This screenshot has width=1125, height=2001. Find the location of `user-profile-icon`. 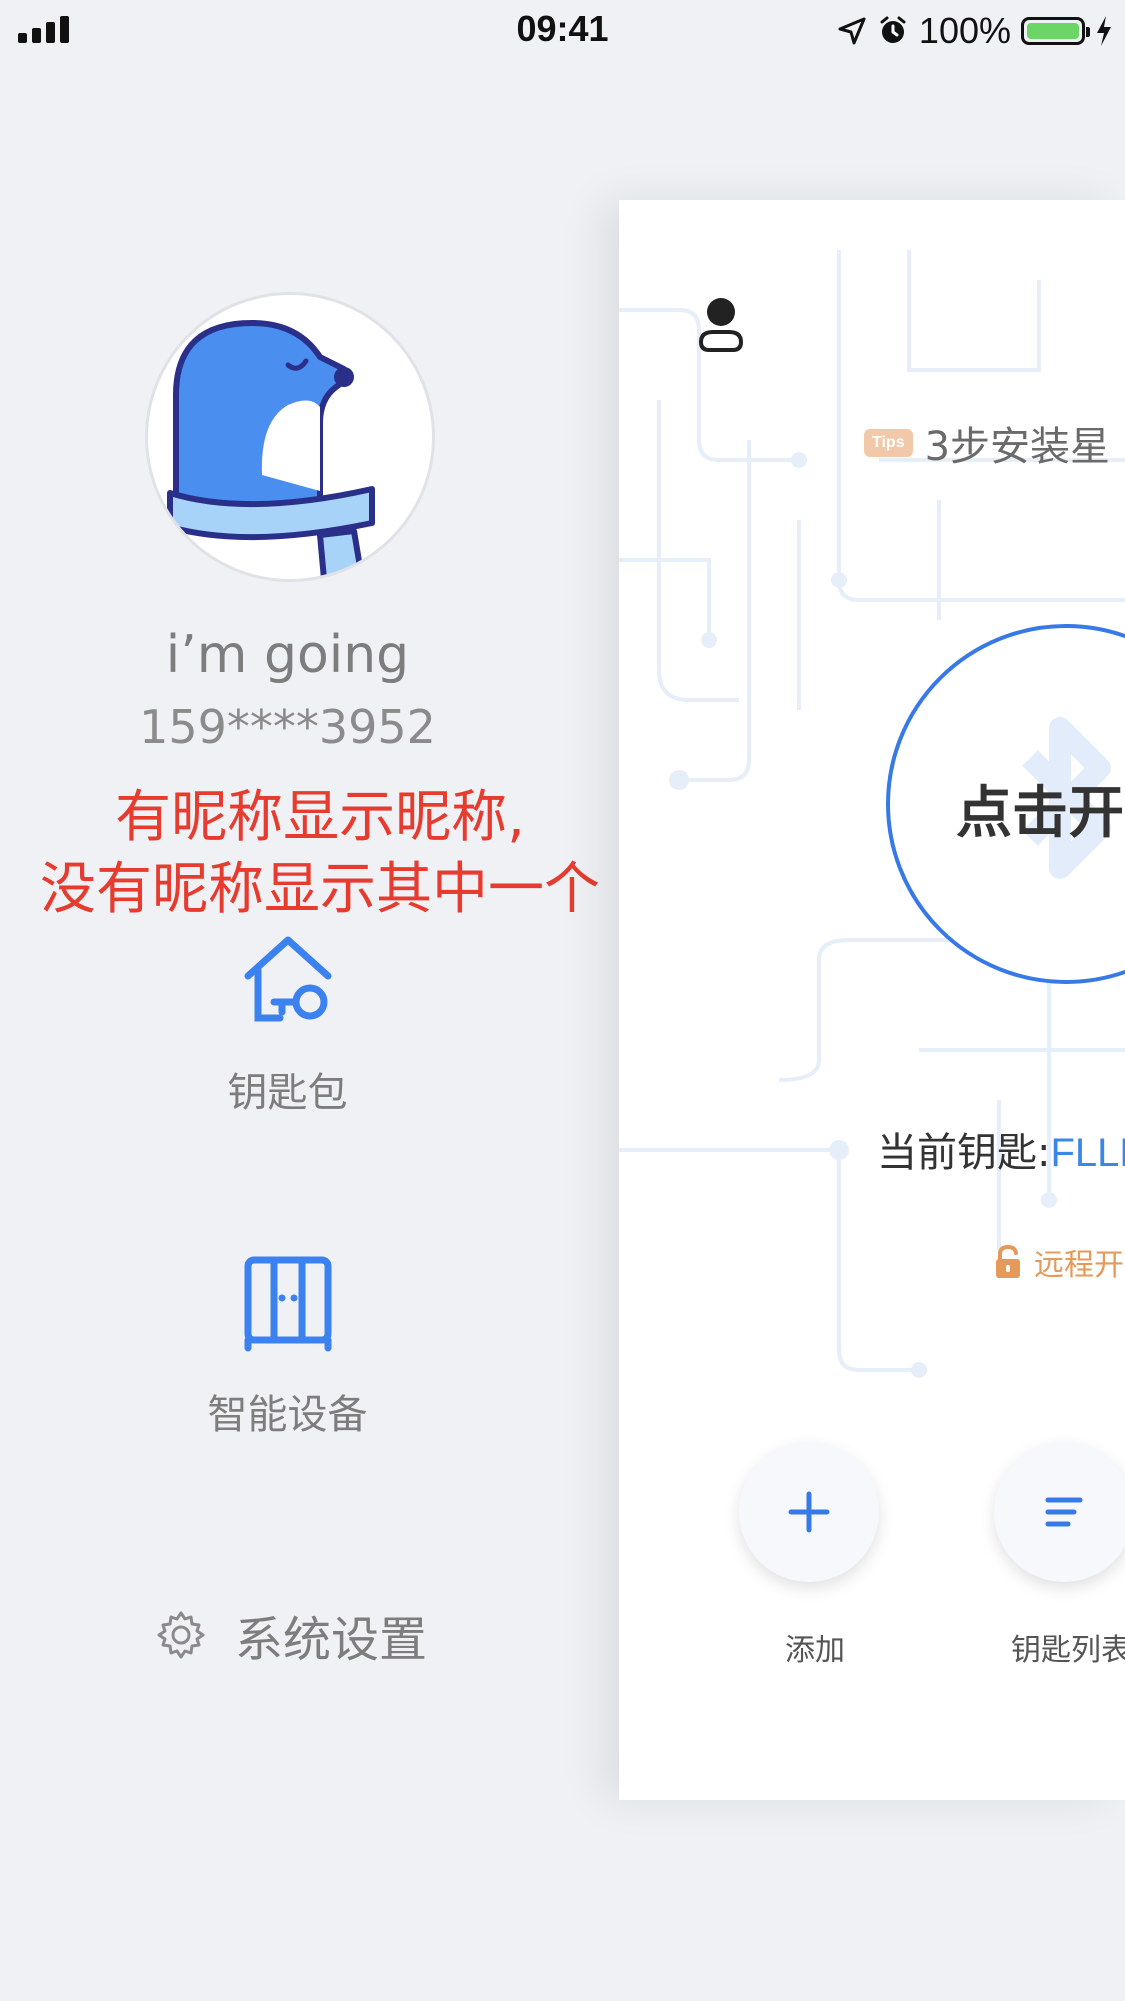

user-profile-icon is located at coordinates (721, 324).